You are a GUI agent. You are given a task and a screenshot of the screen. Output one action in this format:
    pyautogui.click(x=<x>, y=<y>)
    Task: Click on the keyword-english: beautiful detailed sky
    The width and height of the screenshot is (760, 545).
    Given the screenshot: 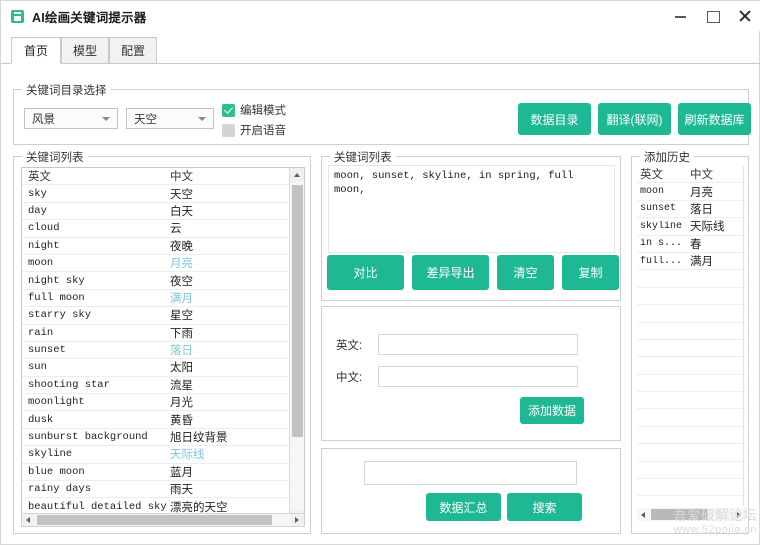 What is the action you would take?
    pyautogui.click(x=97, y=506)
    